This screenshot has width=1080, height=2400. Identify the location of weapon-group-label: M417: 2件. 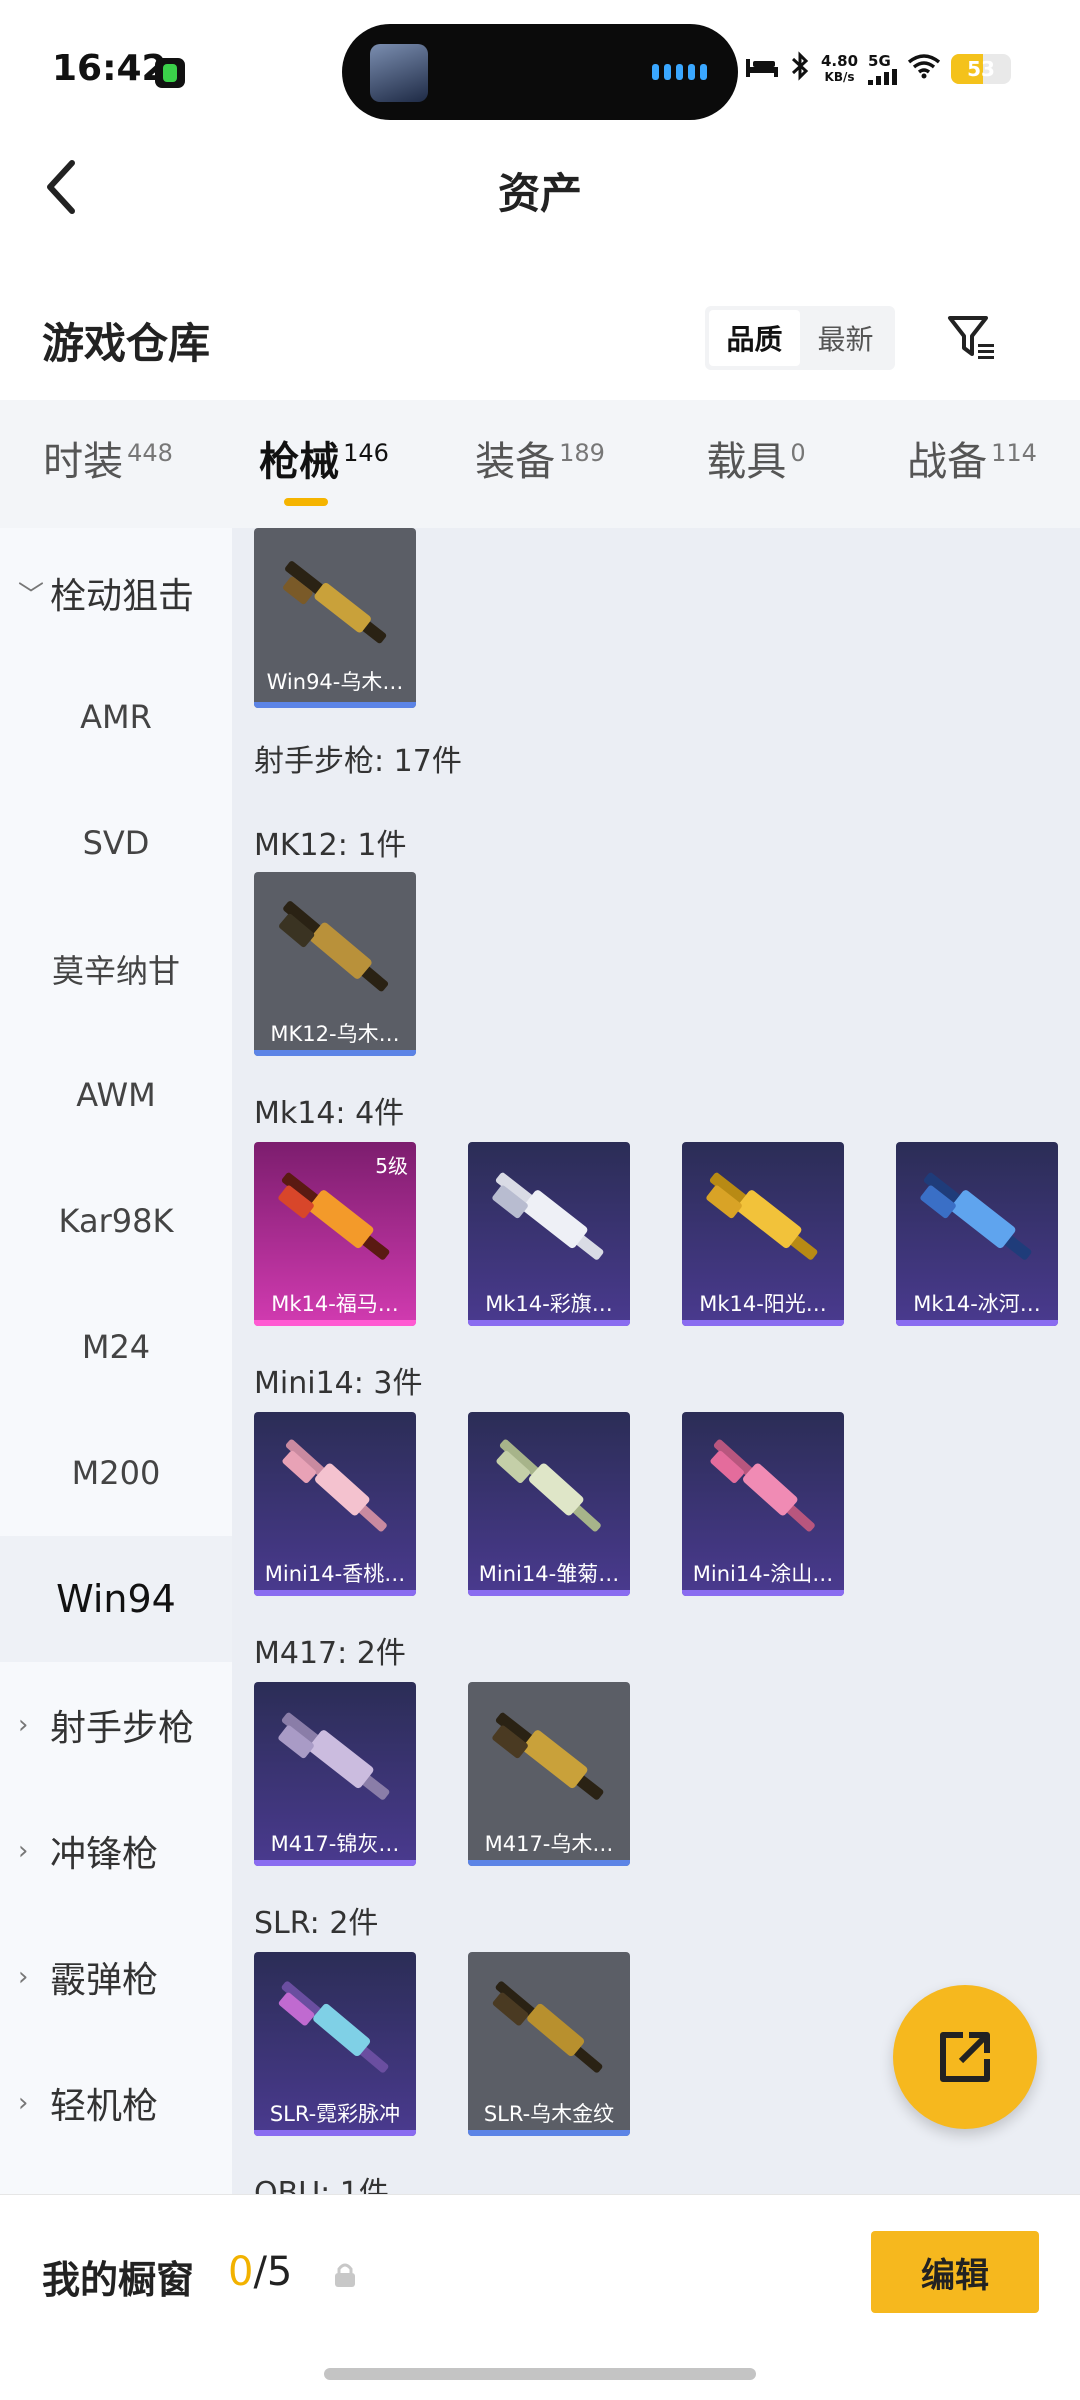
(330, 1653).